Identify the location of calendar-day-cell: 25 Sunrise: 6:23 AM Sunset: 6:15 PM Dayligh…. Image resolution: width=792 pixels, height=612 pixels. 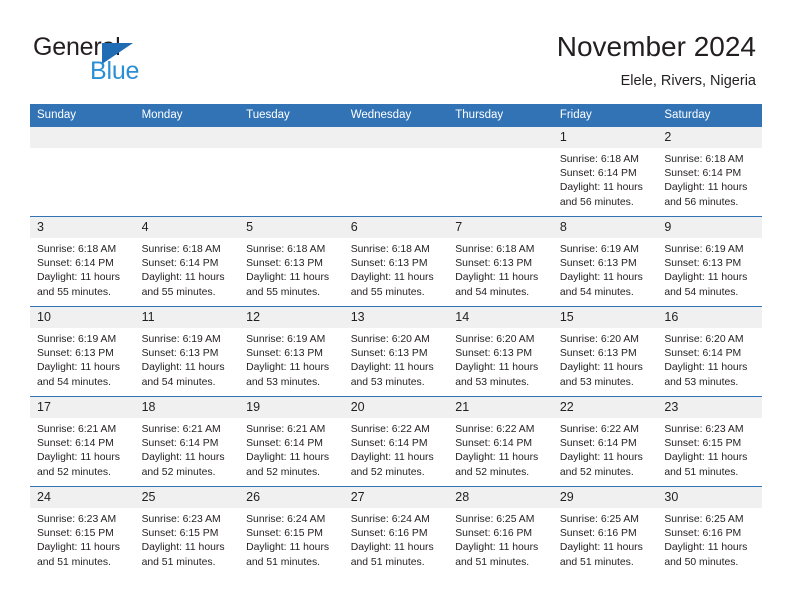
(187, 531).